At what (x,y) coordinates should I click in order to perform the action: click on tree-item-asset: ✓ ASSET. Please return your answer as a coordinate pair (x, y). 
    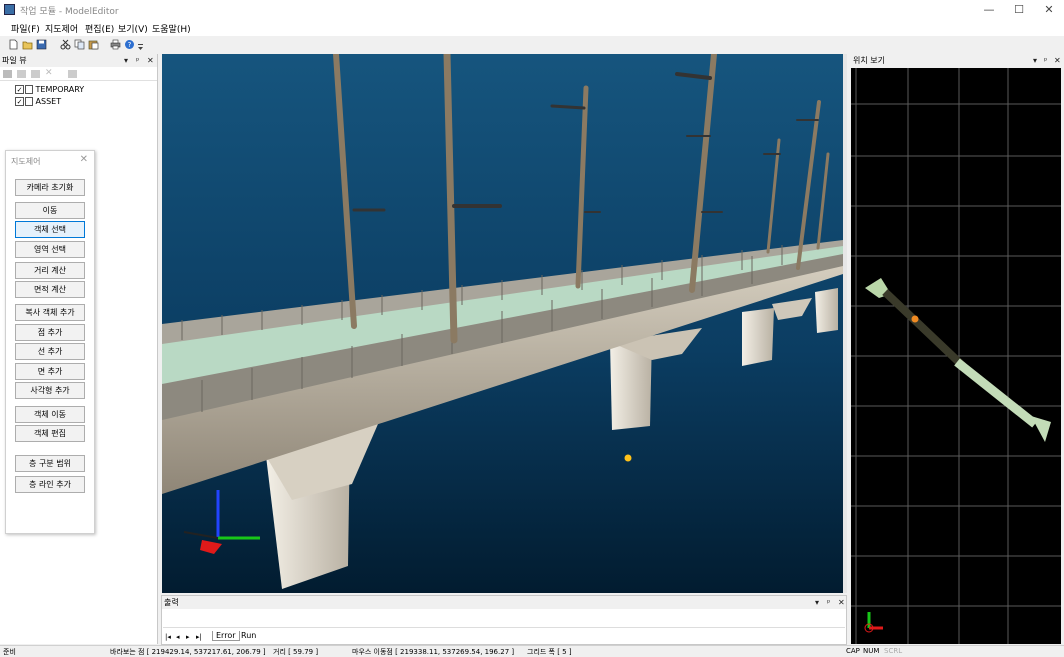
    Looking at the image, I should click on (38, 101).